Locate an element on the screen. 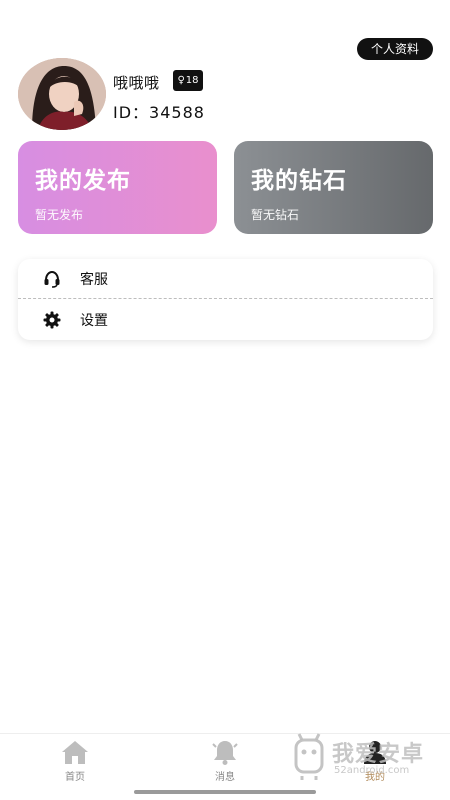 The width and height of the screenshot is (450, 800). headset-icon is located at coordinates (52, 279).